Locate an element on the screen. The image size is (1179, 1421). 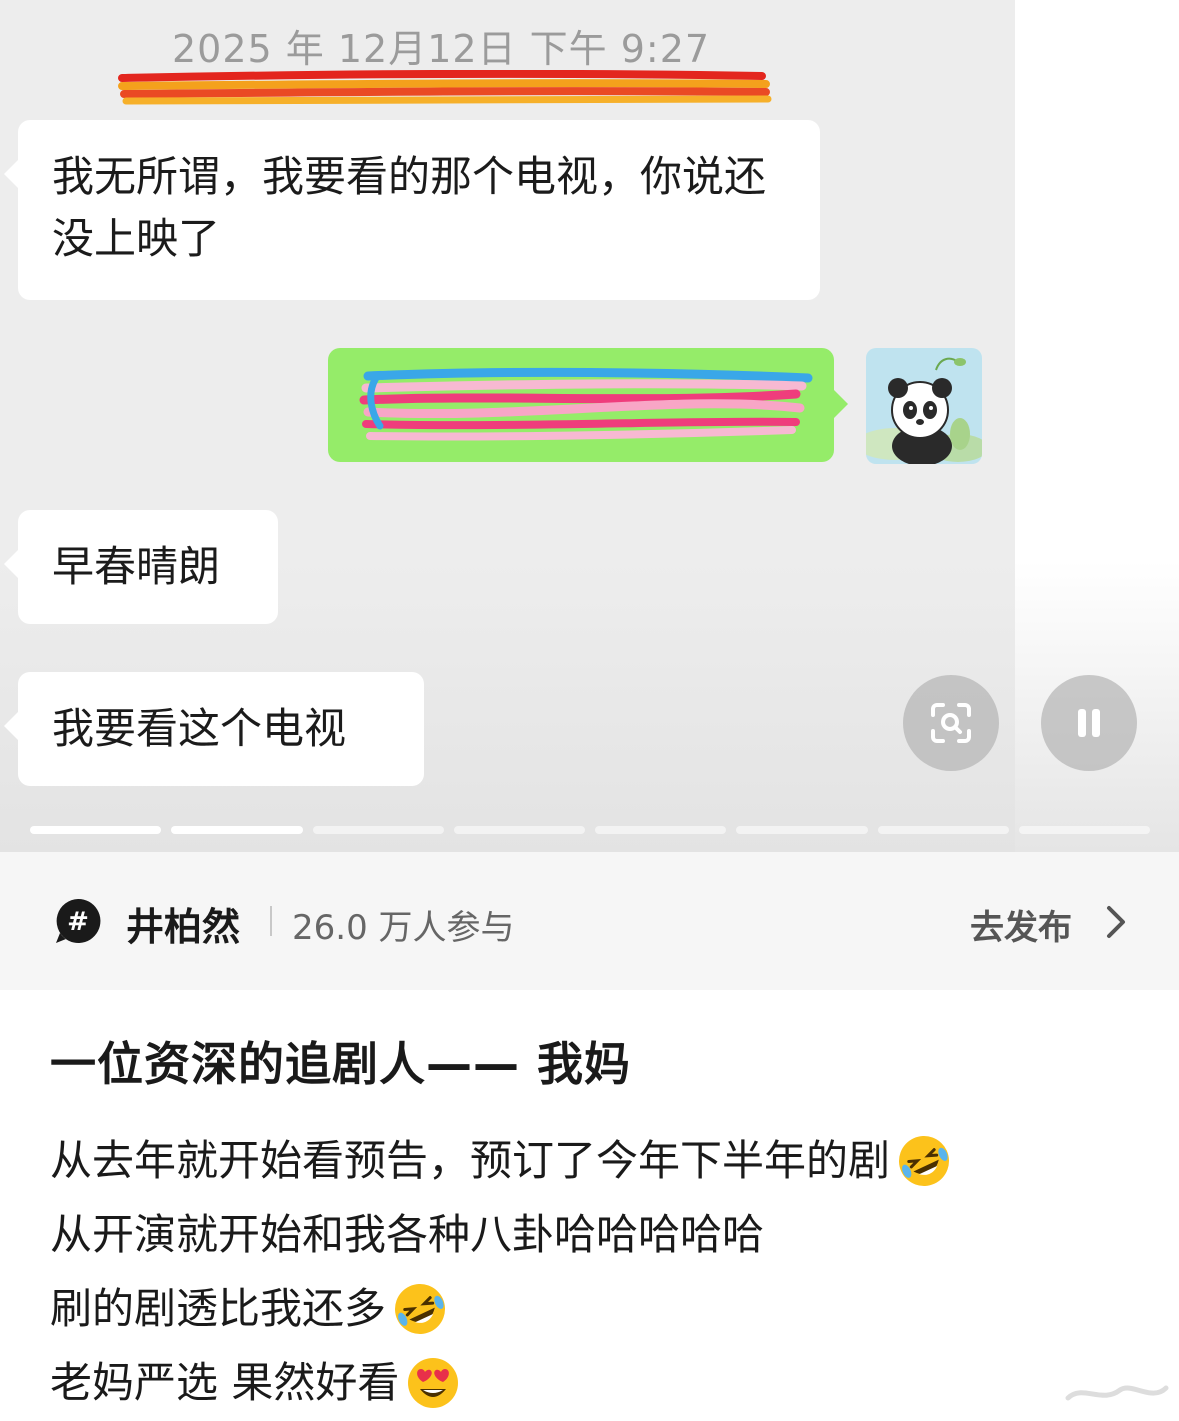
panda-avatar-icon is located at coordinates (924, 406).